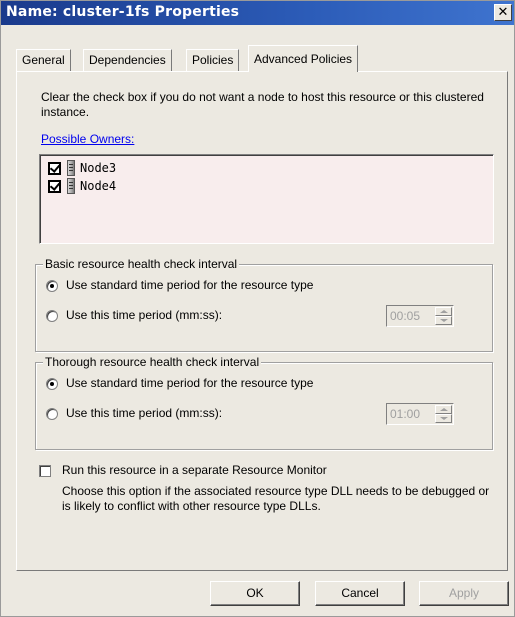 The width and height of the screenshot is (515, 617). Describe the element at coordinates (257, 13) in the screenshot. I see `title-bar: Name: cluster-1fs Properties ✕` at that location.